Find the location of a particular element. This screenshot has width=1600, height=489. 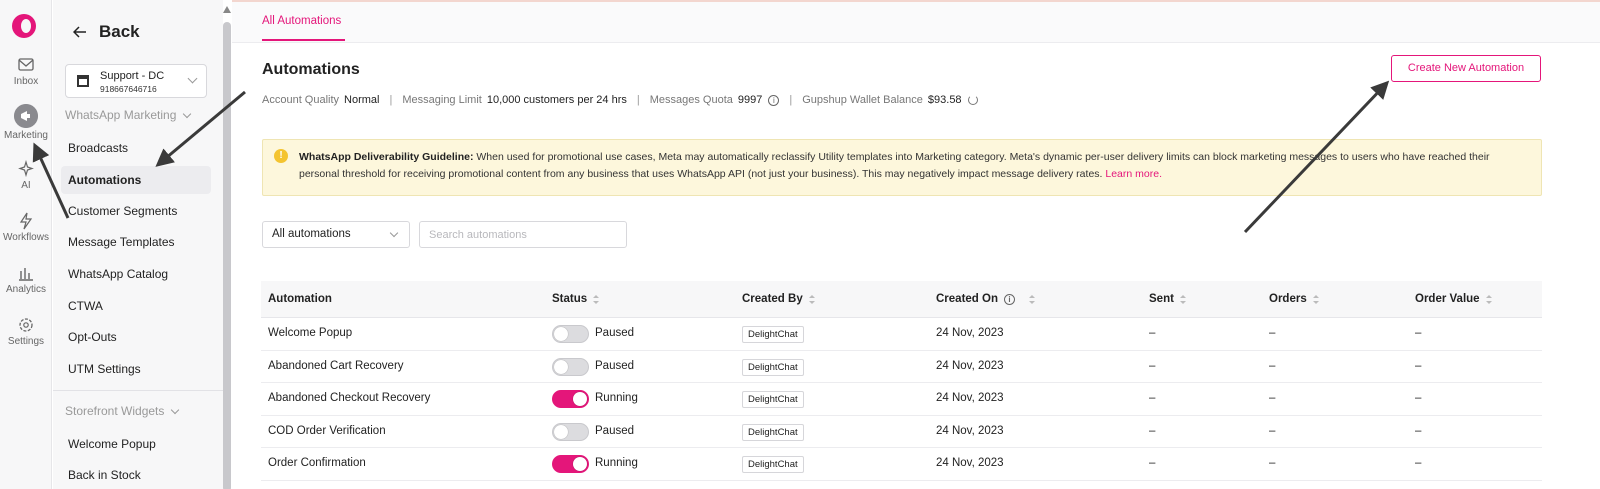

warning-icon: ! is located at coordinates (281, 156).